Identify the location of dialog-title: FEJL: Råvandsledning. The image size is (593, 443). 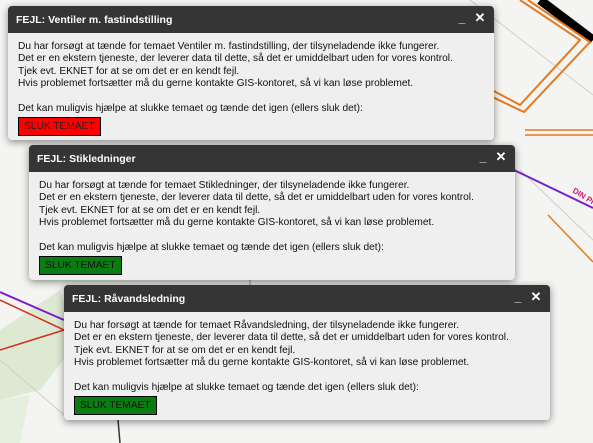
(129, 298).